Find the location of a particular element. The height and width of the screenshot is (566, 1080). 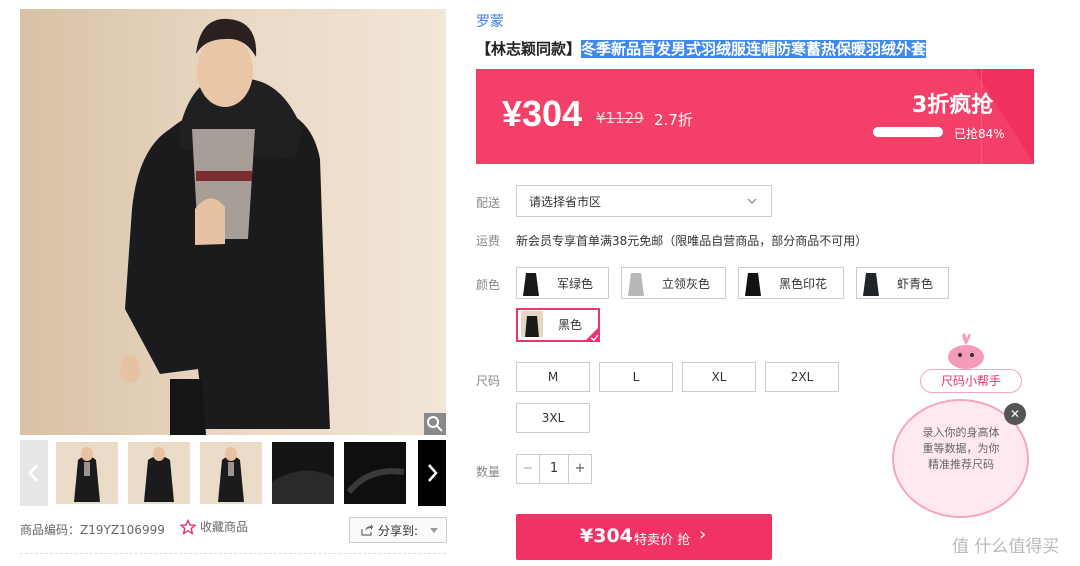

share-icon is located at coordinates (367, 530).